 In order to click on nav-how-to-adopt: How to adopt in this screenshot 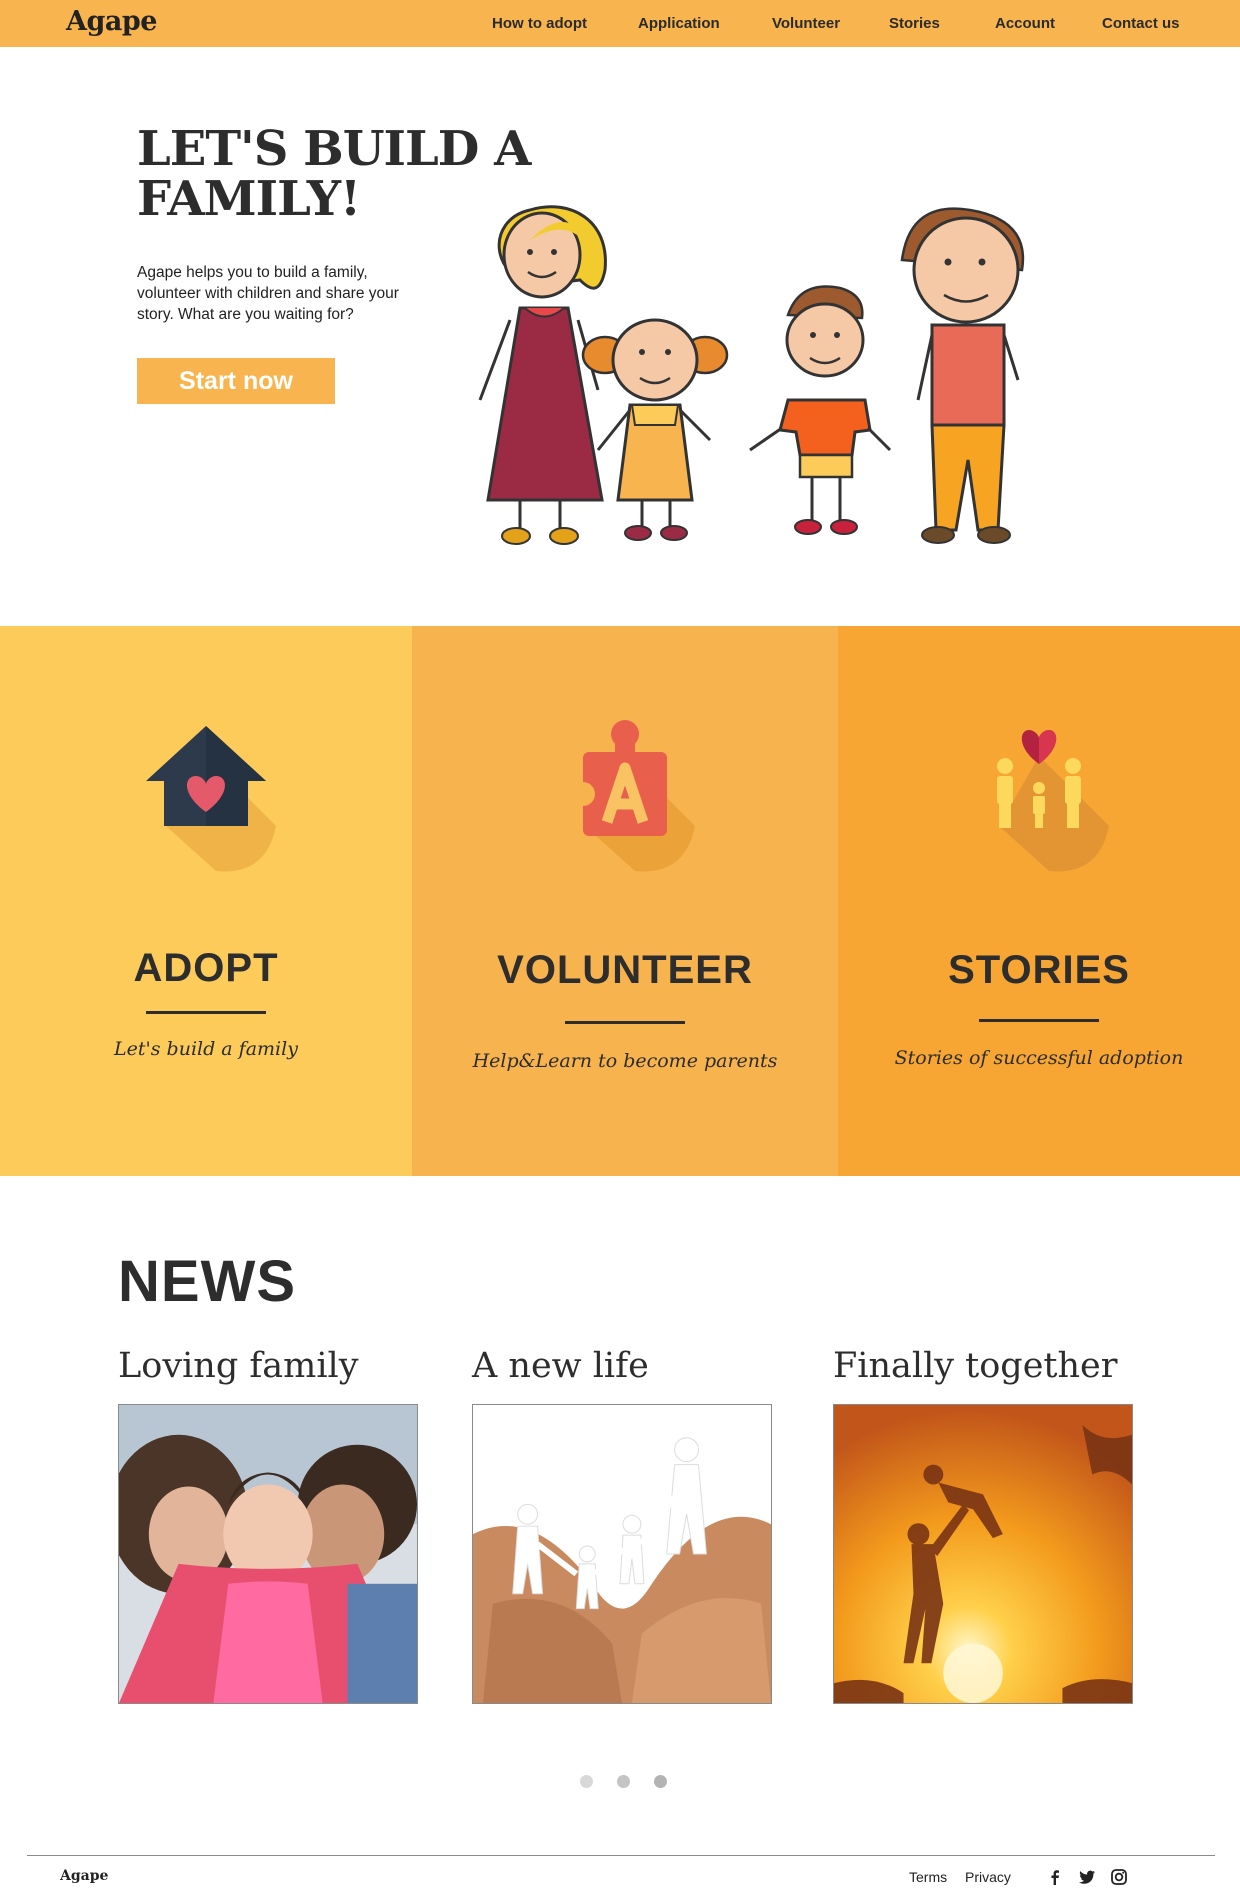, I will do `click(539, 23)`.